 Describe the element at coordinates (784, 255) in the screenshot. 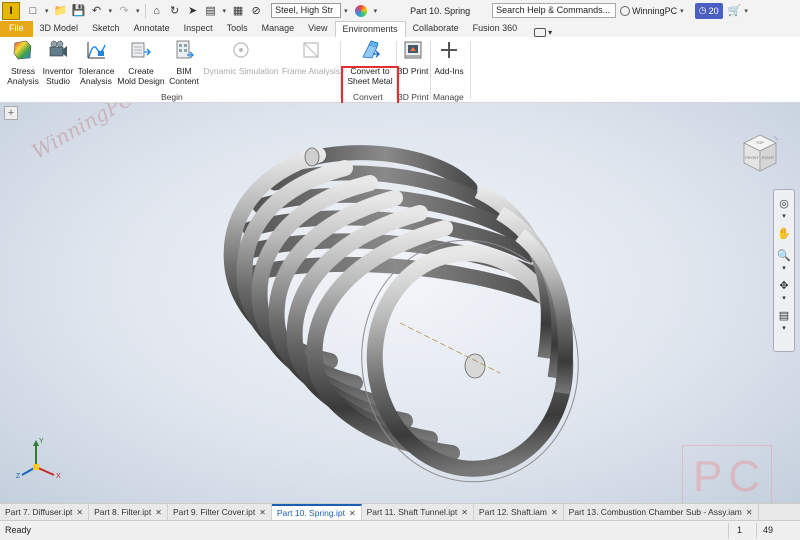

I see `zoom-icon: 🔍` at that location.